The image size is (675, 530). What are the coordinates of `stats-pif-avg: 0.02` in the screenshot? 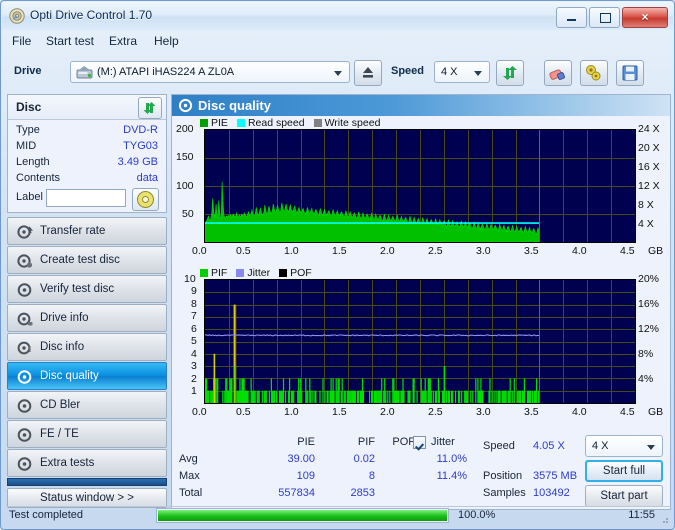 It's located at (364, 459).